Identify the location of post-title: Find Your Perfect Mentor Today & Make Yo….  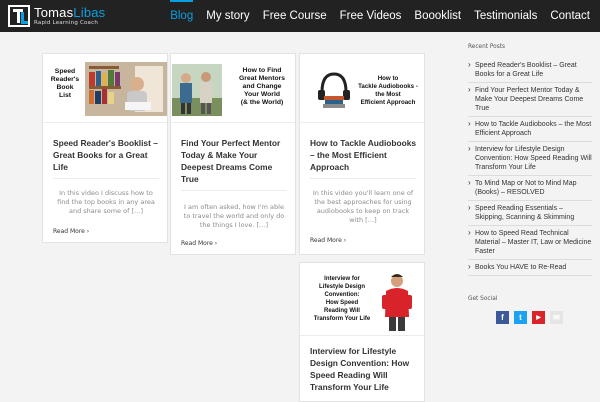
(235, 161).